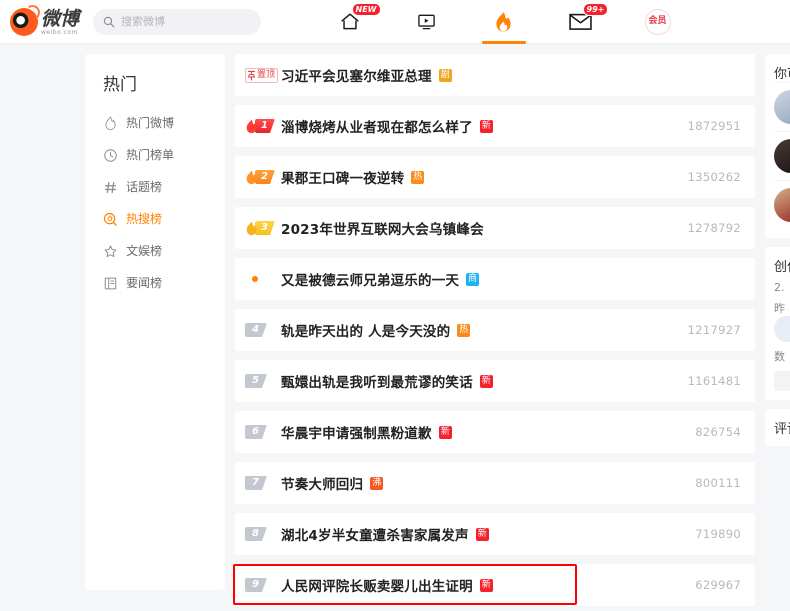  I want to click on hot-item-title: 节奏大师回归, so click(322, 483).